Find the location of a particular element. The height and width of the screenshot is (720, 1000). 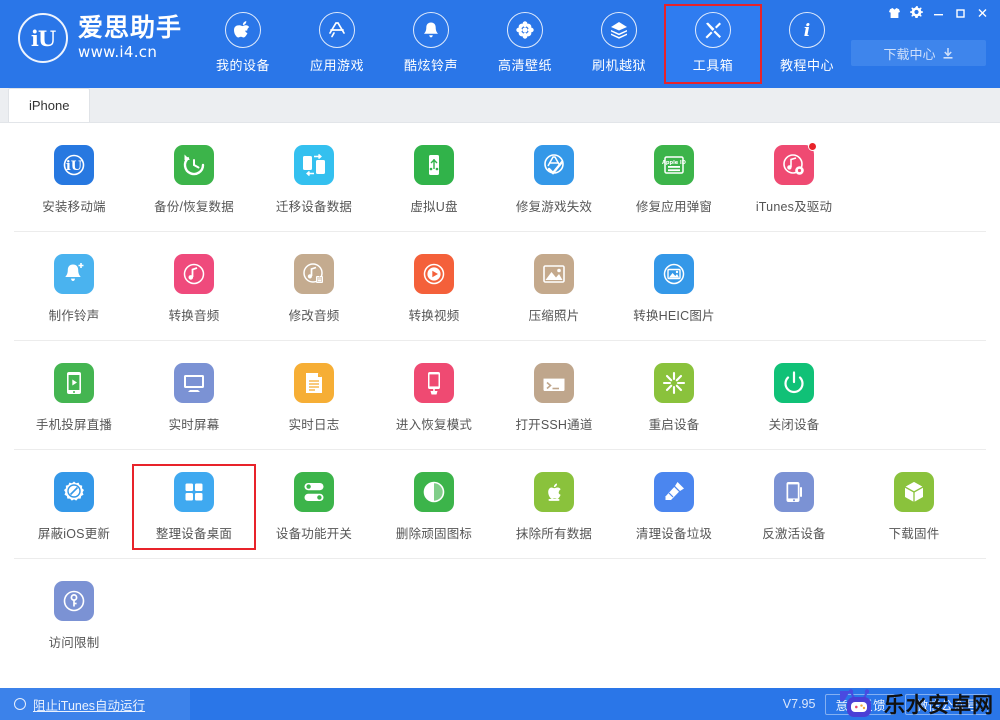

tool-label: 访问限制 is located at coordinates (74, 643).